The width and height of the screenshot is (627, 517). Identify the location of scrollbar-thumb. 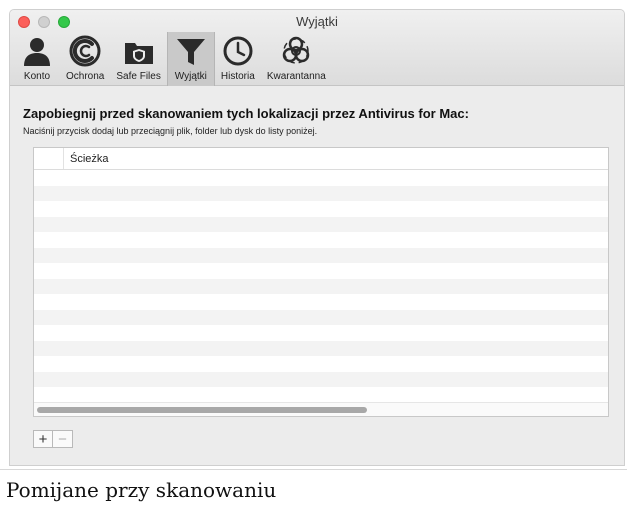
(202, 410).